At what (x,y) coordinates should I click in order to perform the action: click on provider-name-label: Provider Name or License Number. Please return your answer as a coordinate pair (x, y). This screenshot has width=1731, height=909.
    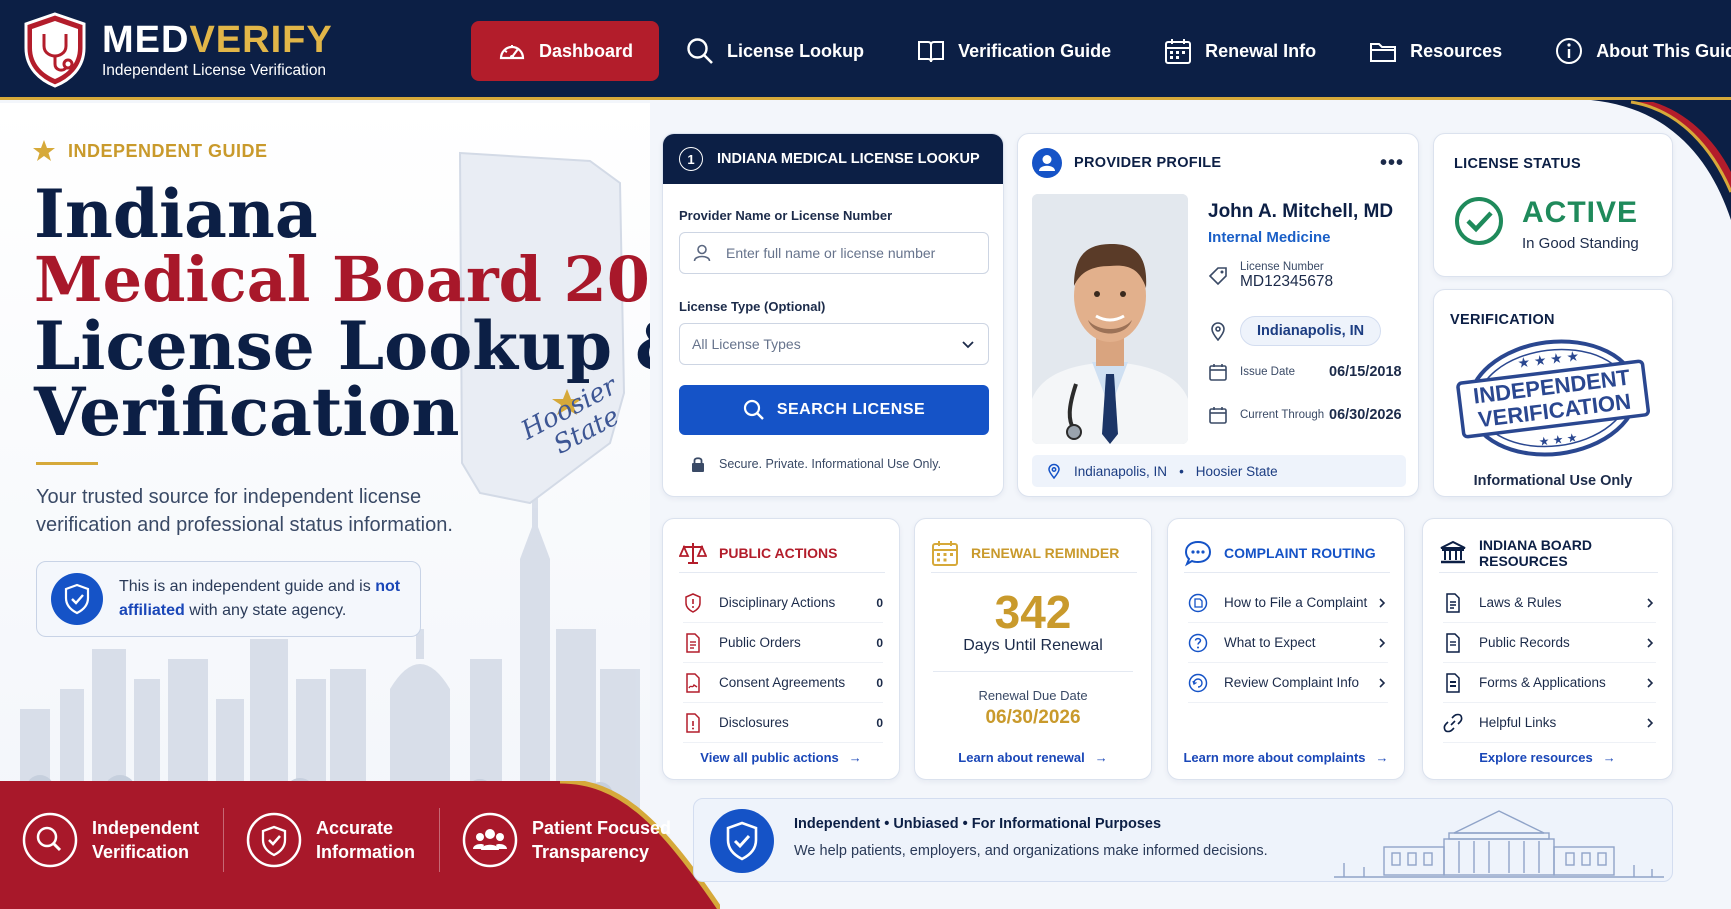
    Looking at the image, I should click on (786, 215).